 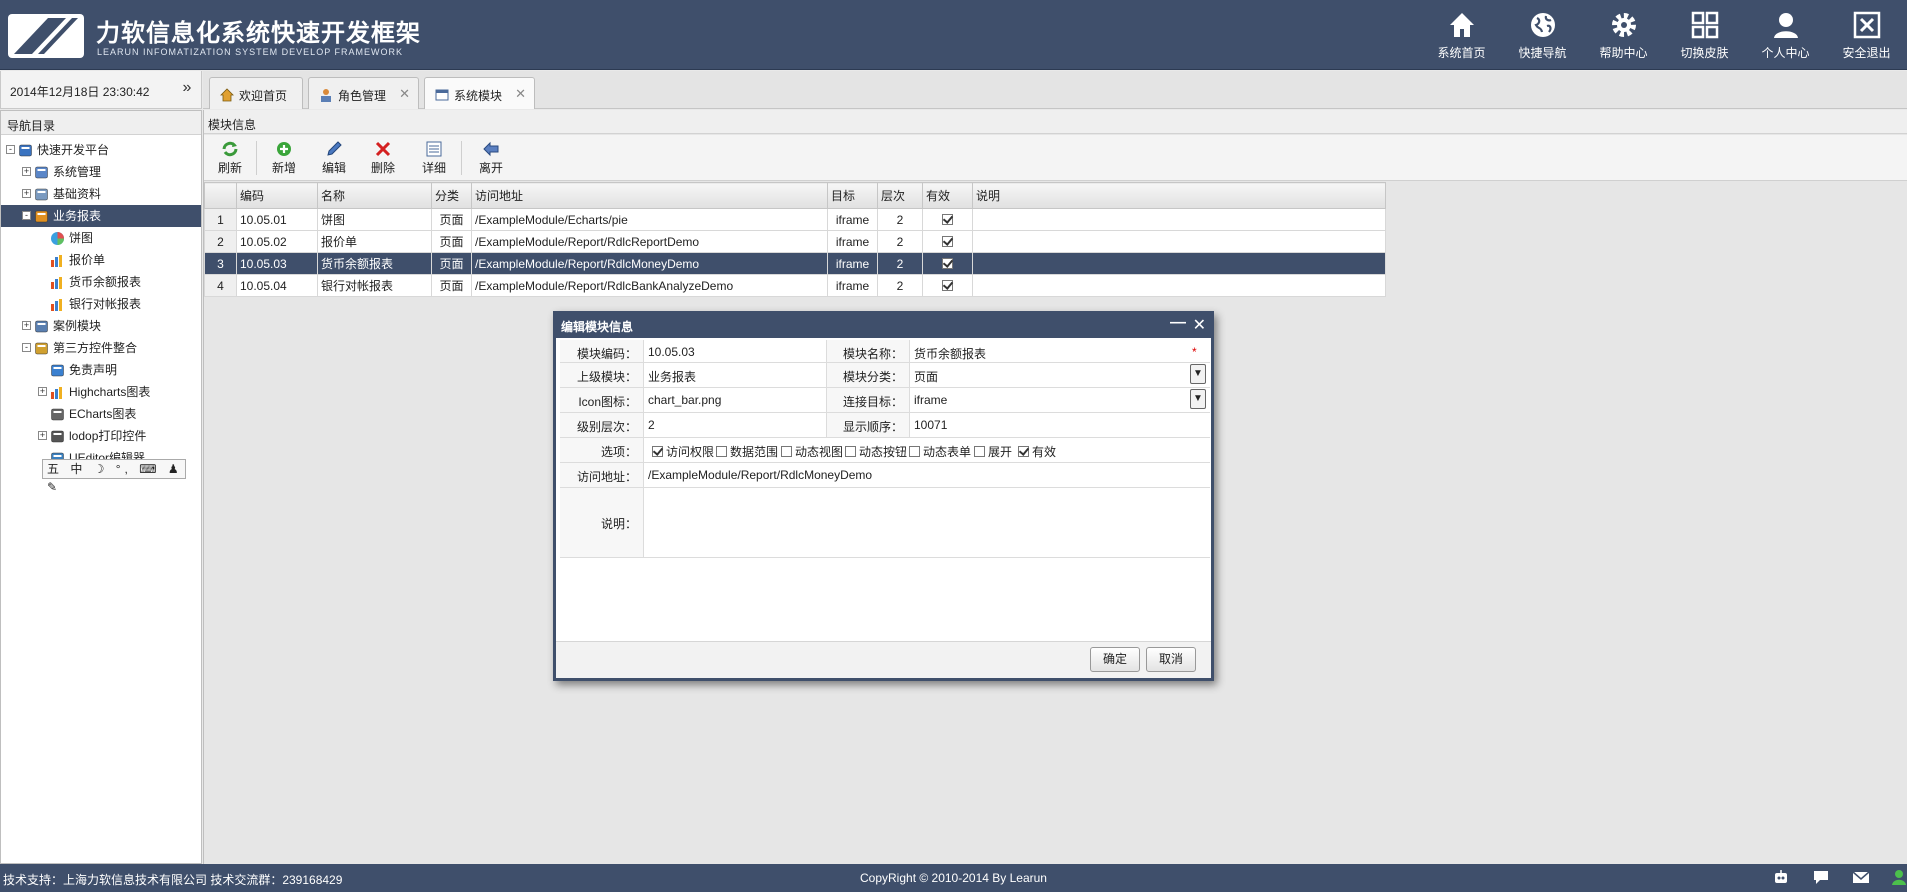 What do you see at coordinates (852, 195) in the screenshot?
I see `column-header-target: 目标` at bounding box center [852, 195].